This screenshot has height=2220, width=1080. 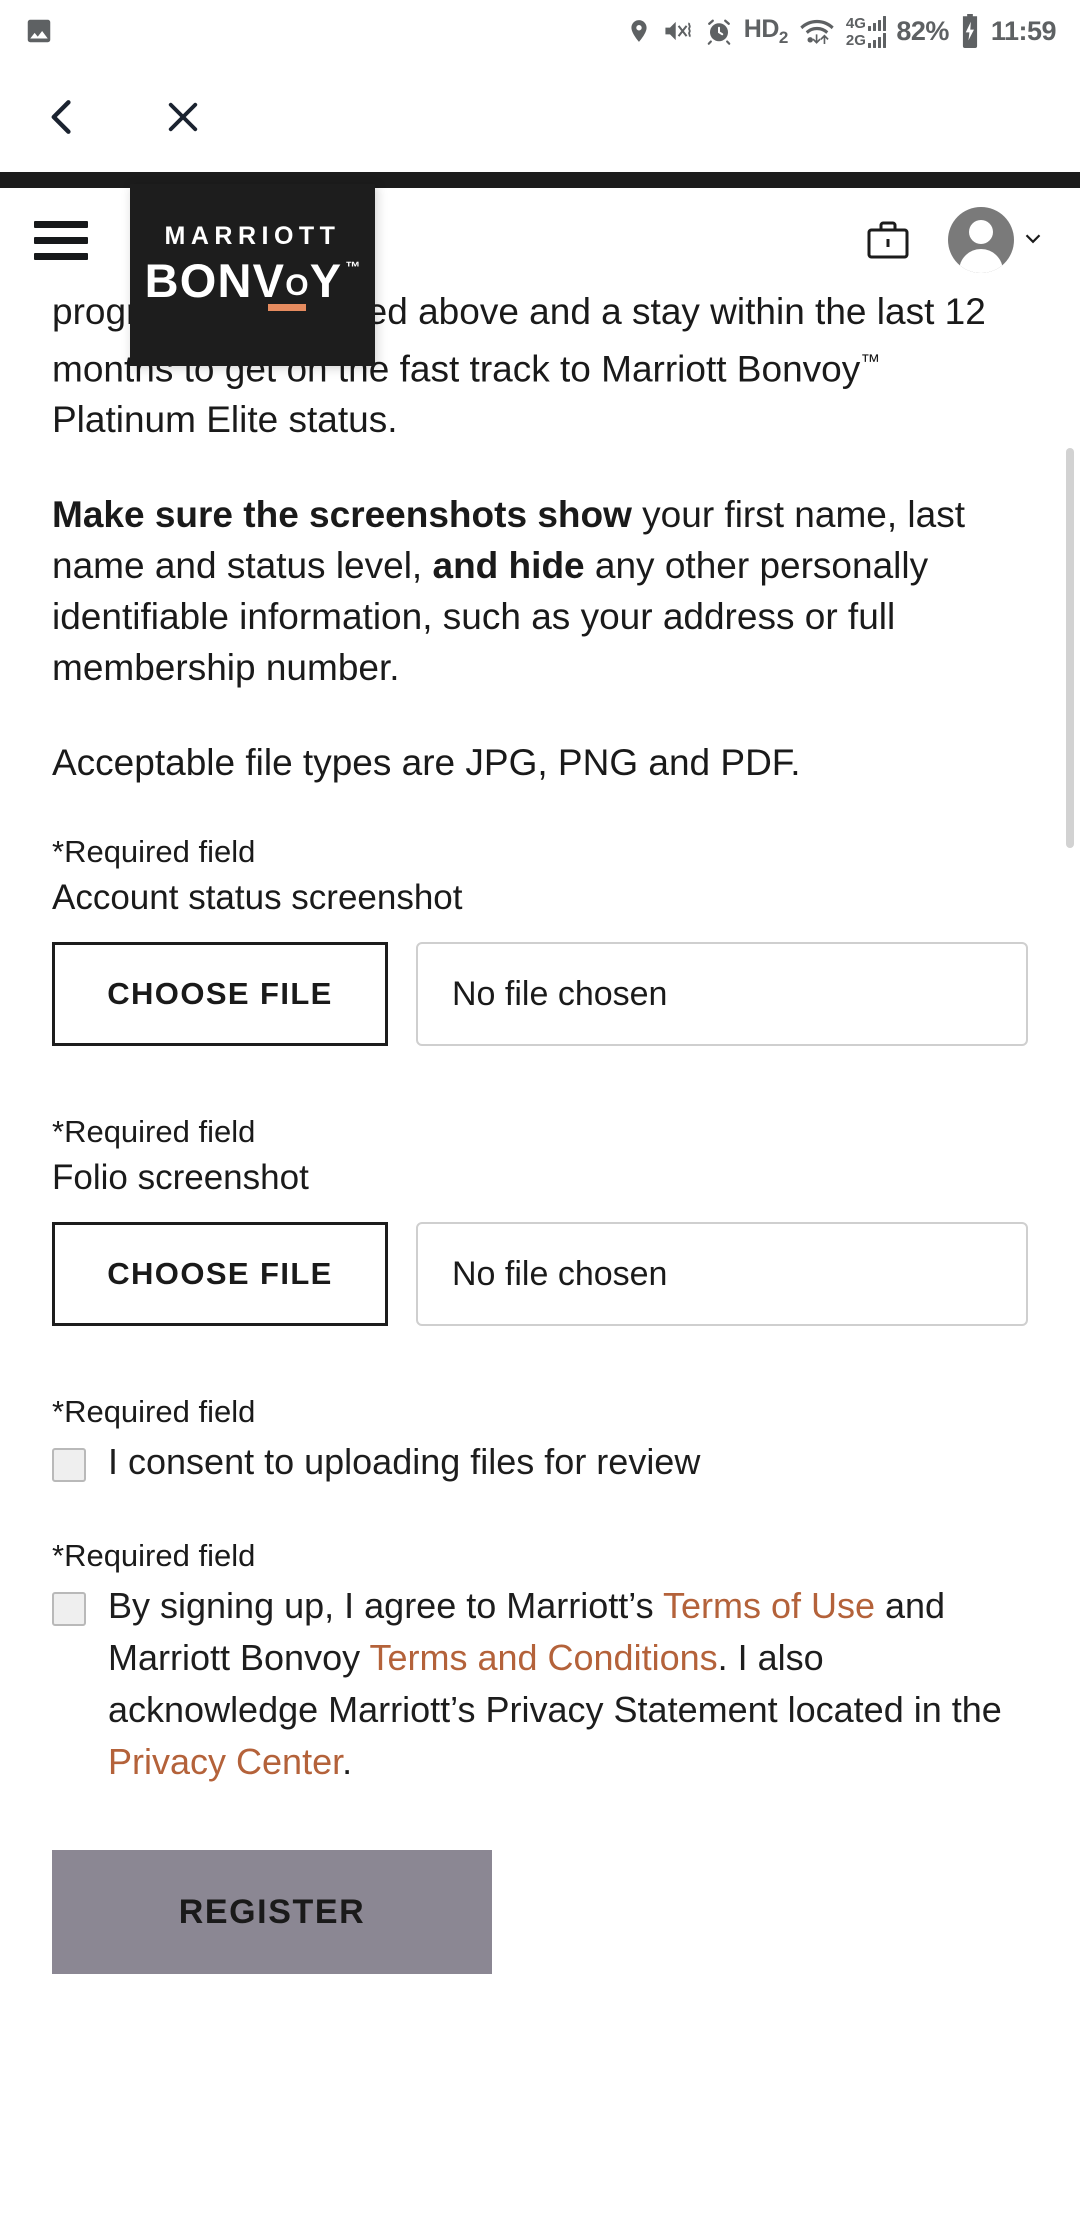 I want to click on upload-consent-row: I consent to uploading files for review, so click(x=540, y=1462).